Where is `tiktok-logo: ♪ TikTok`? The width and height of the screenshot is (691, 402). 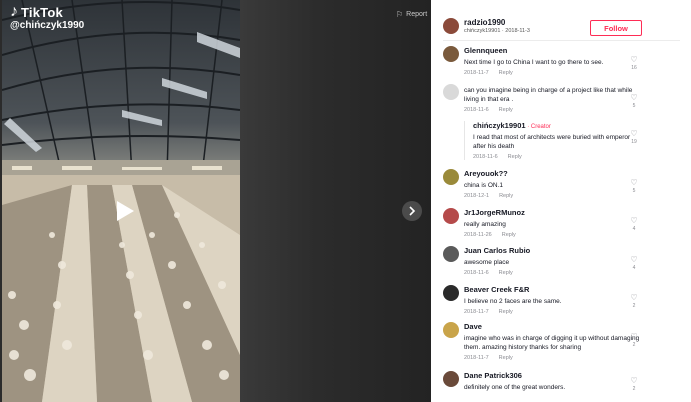 tiktok-logo: ♪ TikTok is located at coordinates (36, 12).